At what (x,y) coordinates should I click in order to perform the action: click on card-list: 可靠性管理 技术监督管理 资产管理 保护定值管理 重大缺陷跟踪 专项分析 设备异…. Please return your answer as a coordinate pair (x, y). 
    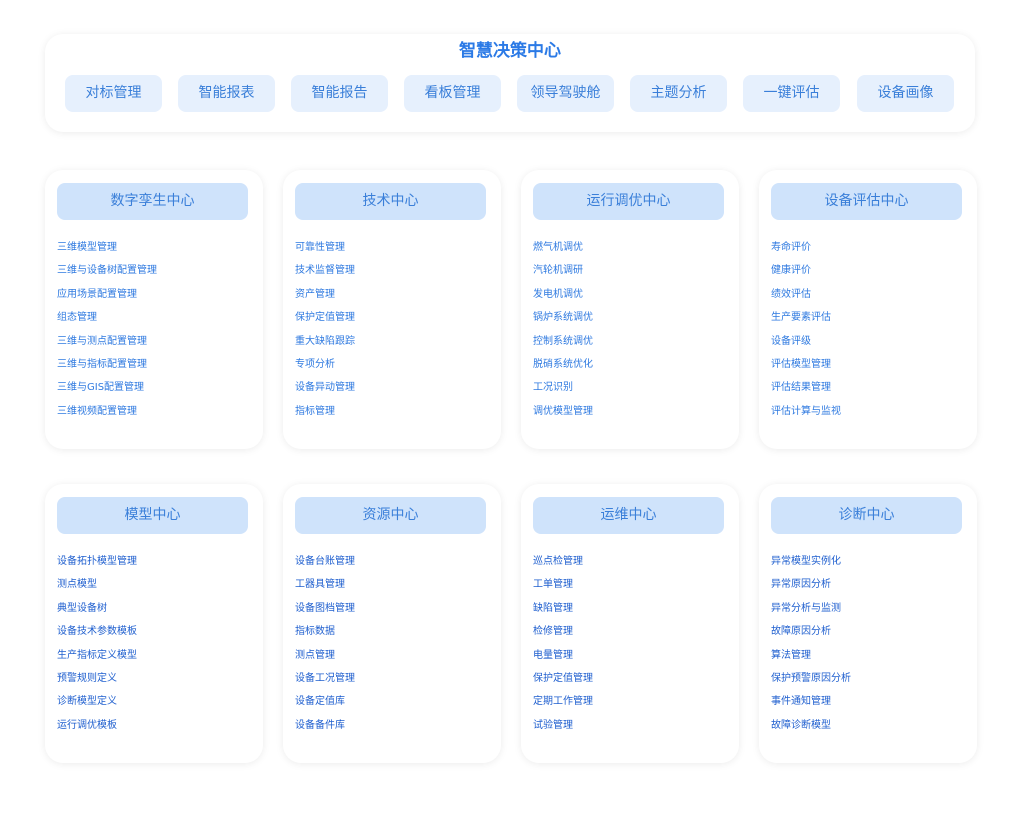
    Looking at the image, I should click on (394, 333).